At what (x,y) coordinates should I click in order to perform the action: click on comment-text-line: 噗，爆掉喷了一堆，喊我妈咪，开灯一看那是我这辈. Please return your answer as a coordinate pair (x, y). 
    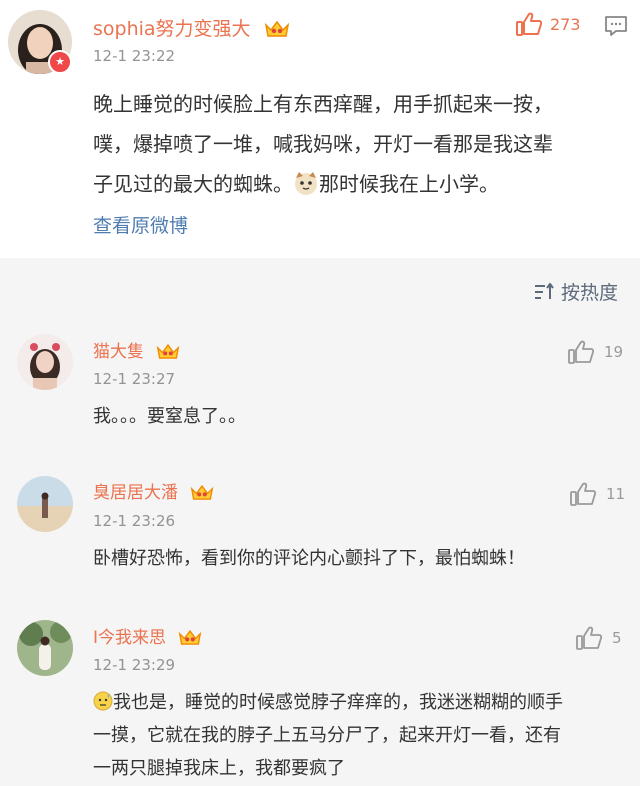
    Looking at the image, I should click on (323, 144).